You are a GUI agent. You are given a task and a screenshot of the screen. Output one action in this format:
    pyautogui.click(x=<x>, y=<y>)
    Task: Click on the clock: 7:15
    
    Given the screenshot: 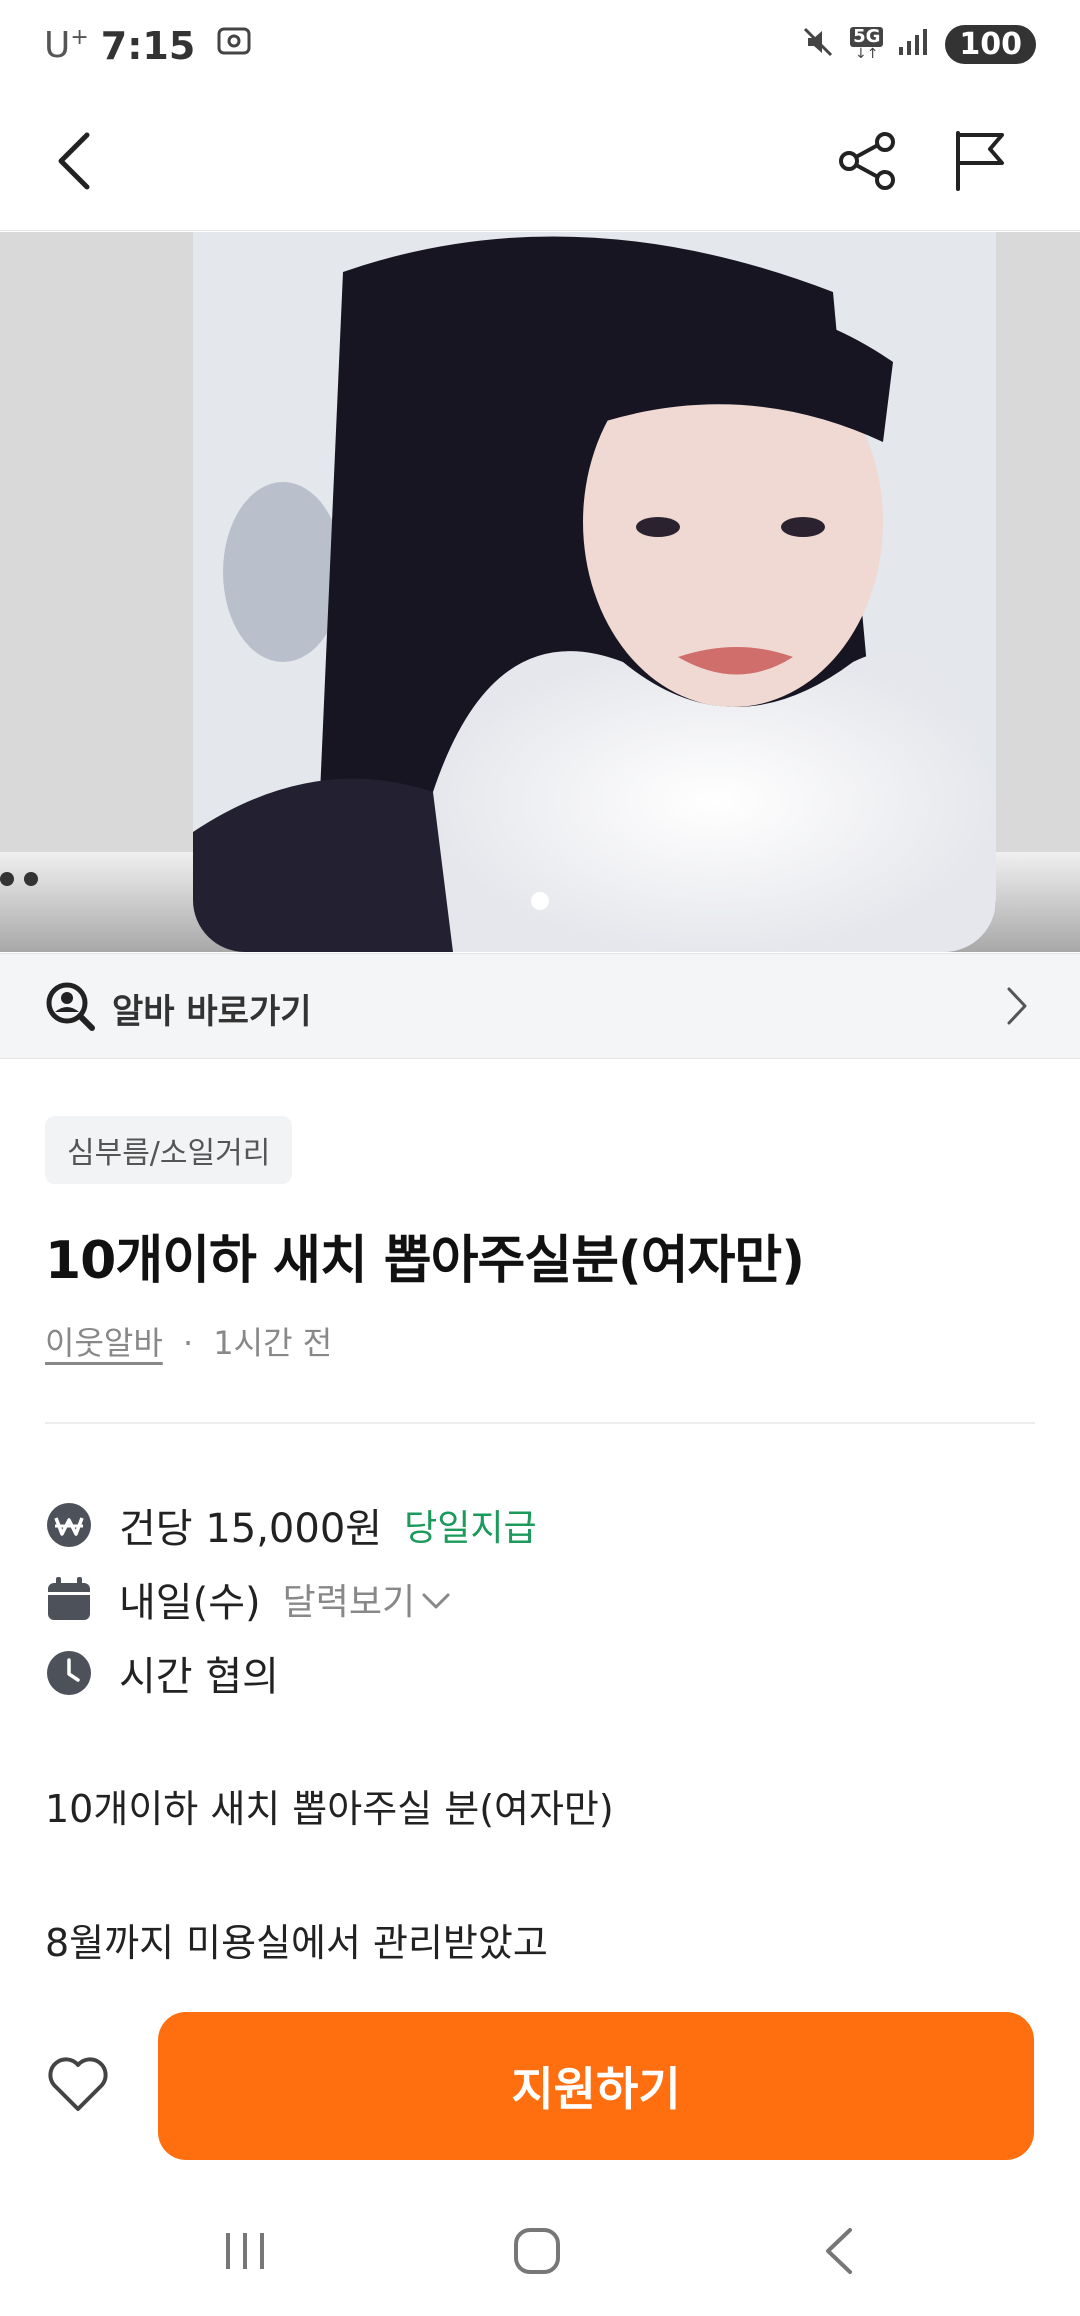 What is the action you would take?
    pyautogui.click(x=148, y=45)
    